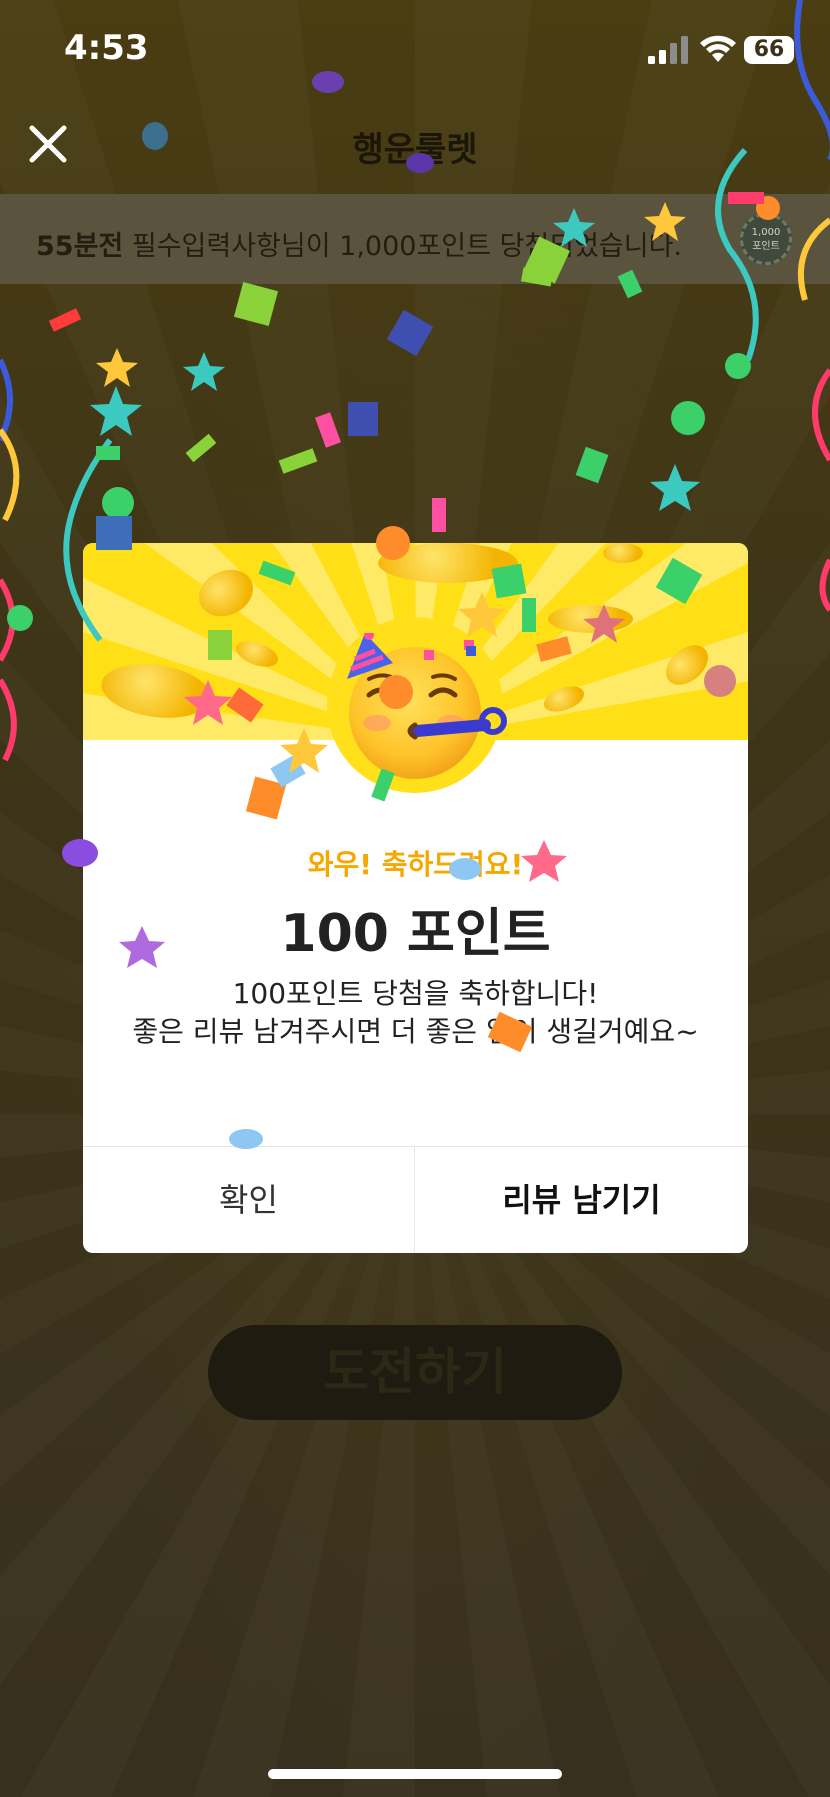 Image resolution: width=830 pixels, height=1797 pixels. I want to click on coin-badge-amount: 1,000, so click(766, 232).